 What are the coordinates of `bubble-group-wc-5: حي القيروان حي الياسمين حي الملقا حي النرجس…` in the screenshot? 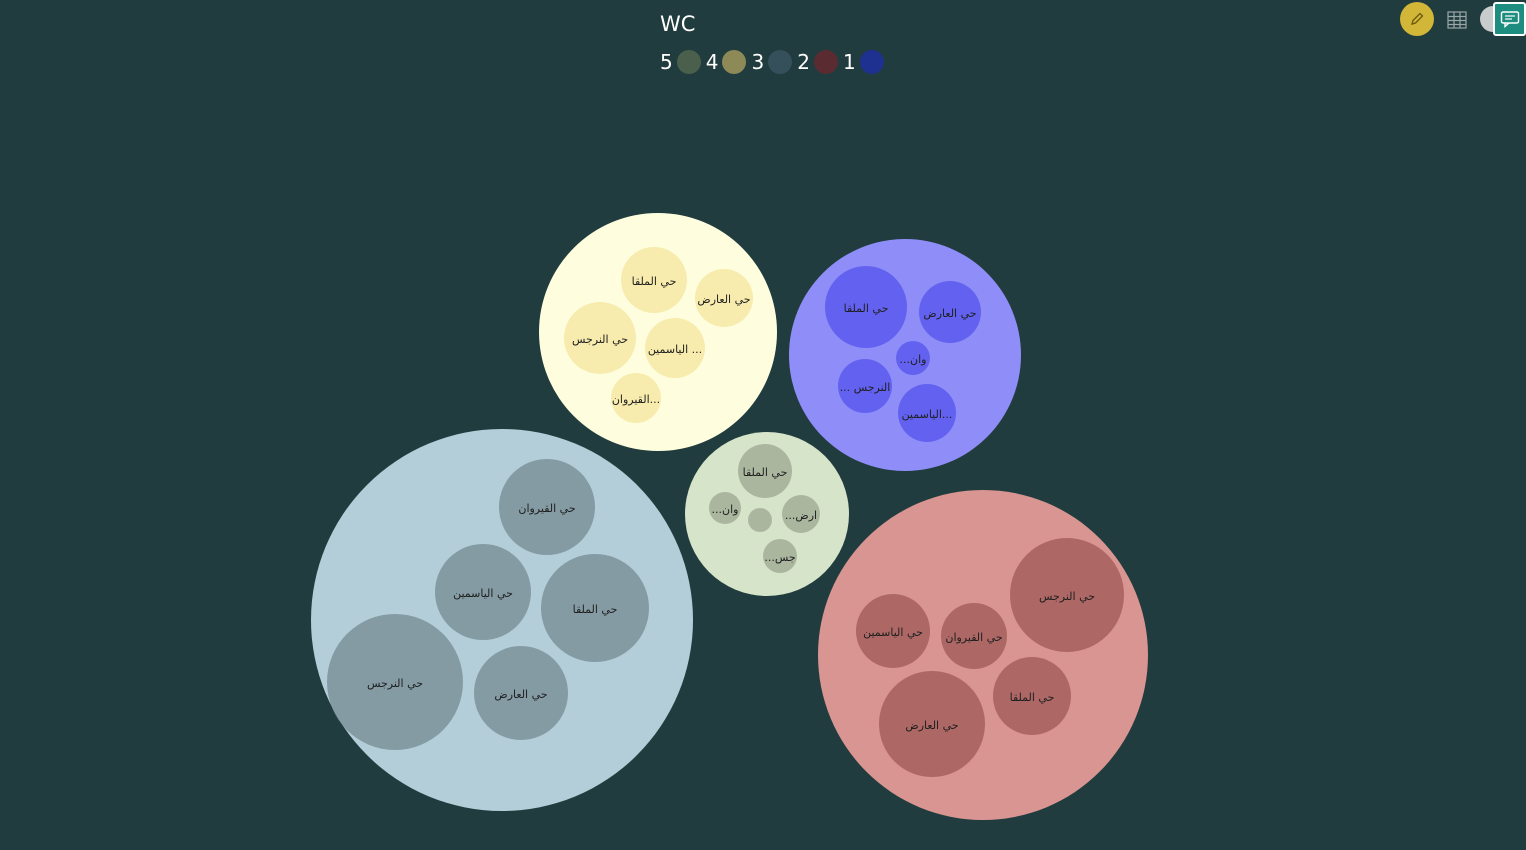 It's located at (502, 620).